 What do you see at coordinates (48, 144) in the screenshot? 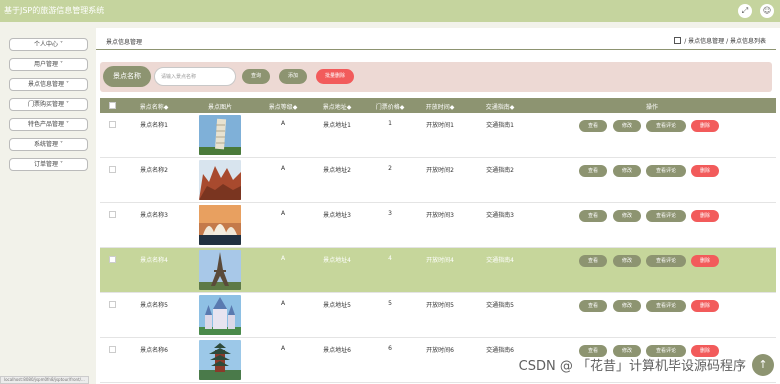
I see `sidebar-item-system: 系统管理 ˅` at bounding box center [48, 144].